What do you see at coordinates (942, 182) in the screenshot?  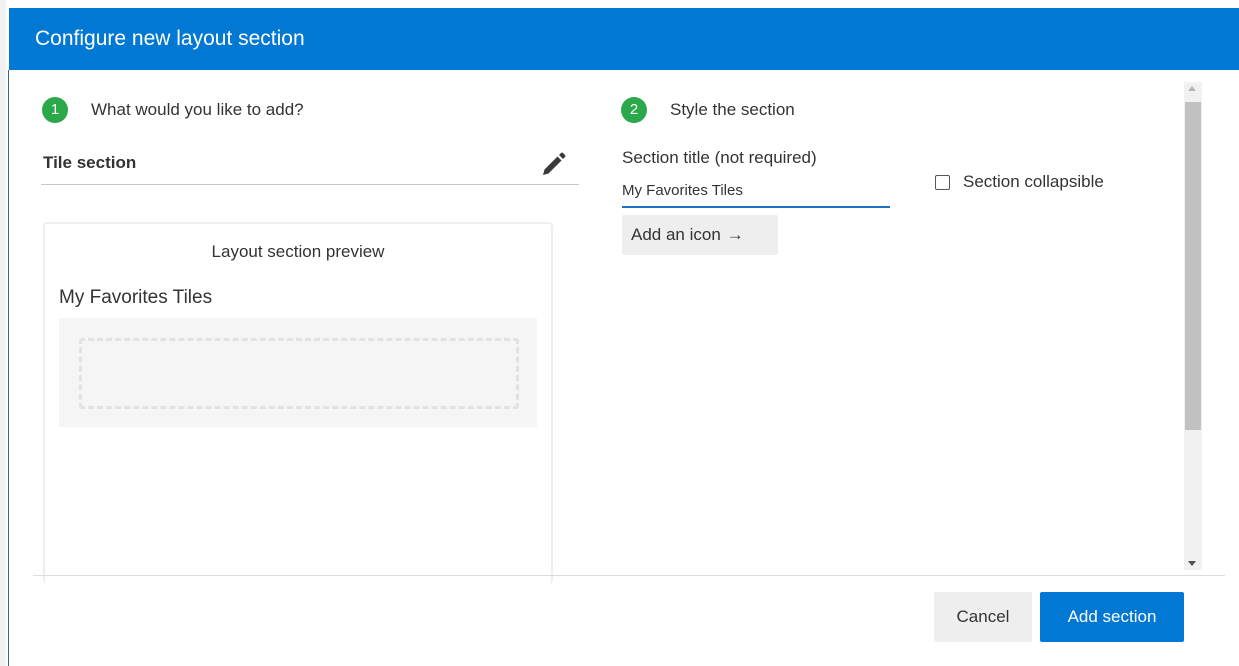 I see `section-collapsible-checkbox` at bounding box center [942, 182].